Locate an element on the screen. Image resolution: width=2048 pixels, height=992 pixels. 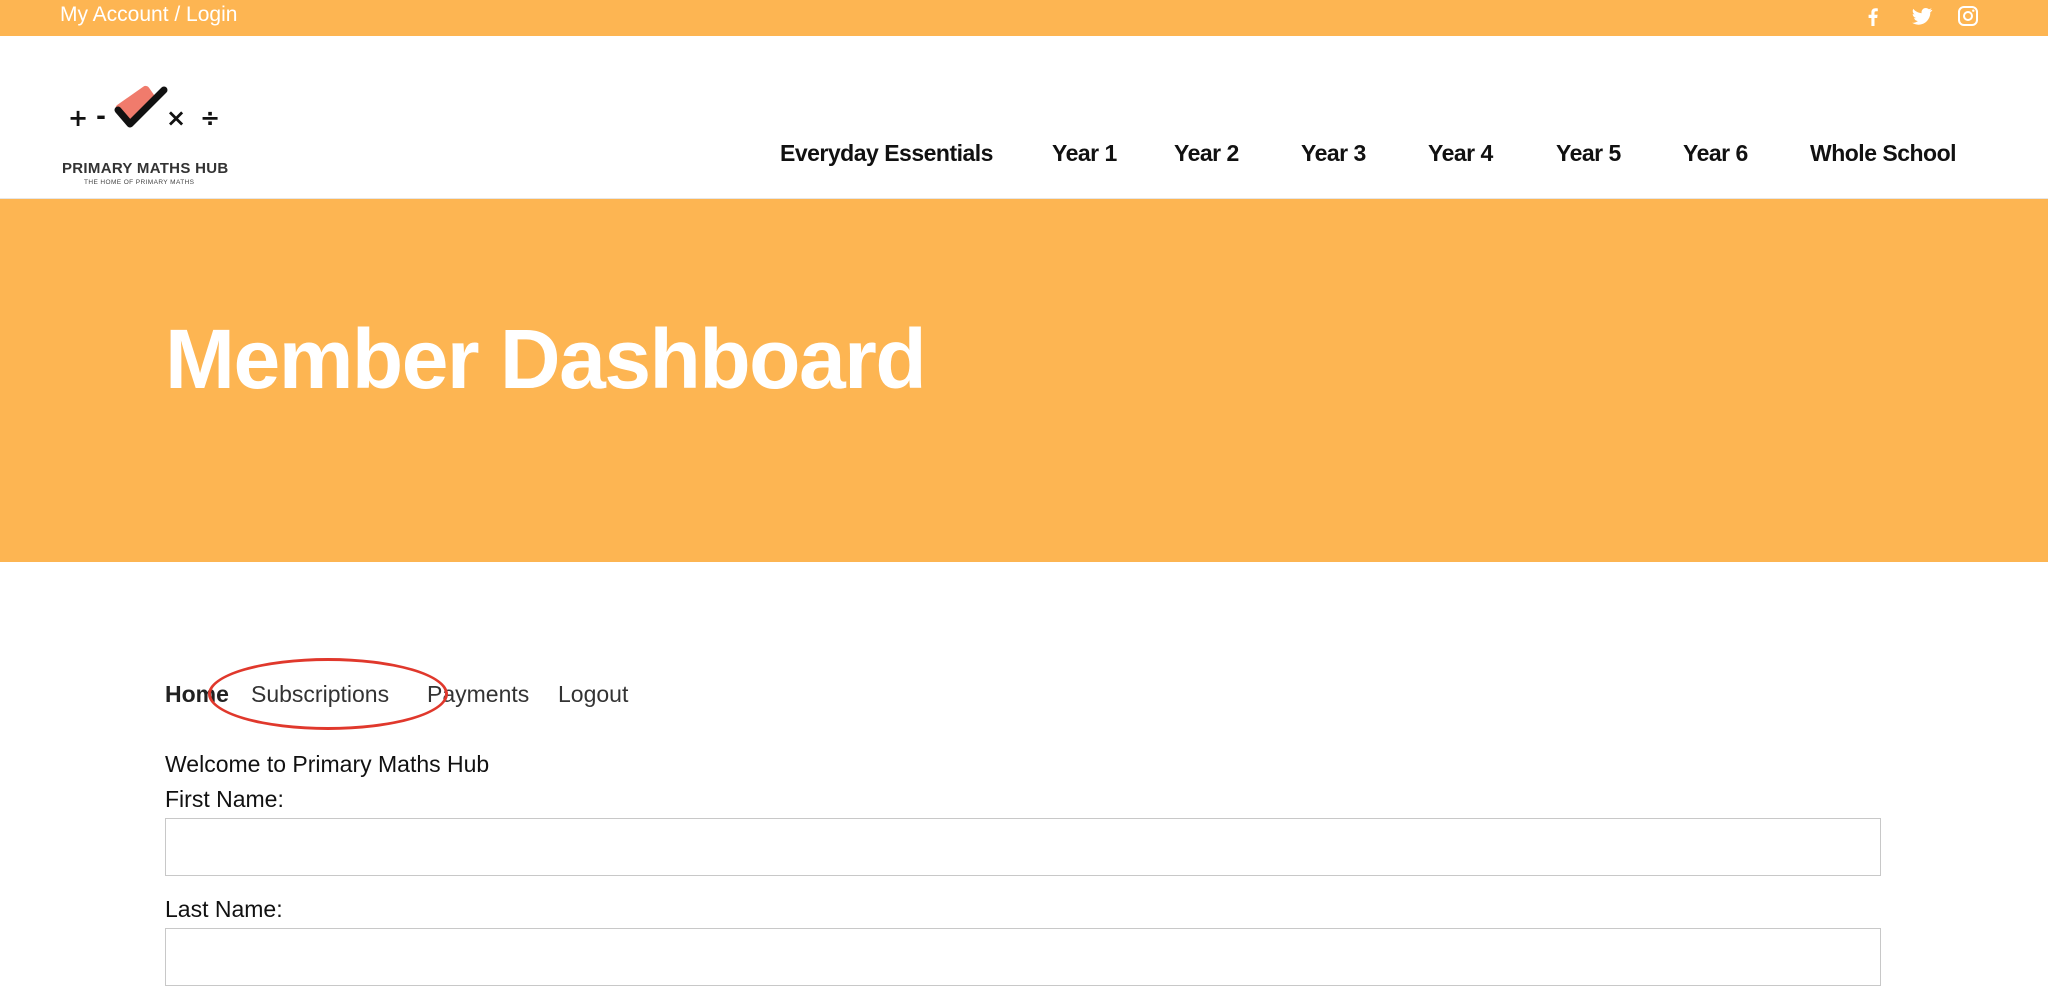
nav-year-6: Year 6 is located at coordinates (1715, 153).